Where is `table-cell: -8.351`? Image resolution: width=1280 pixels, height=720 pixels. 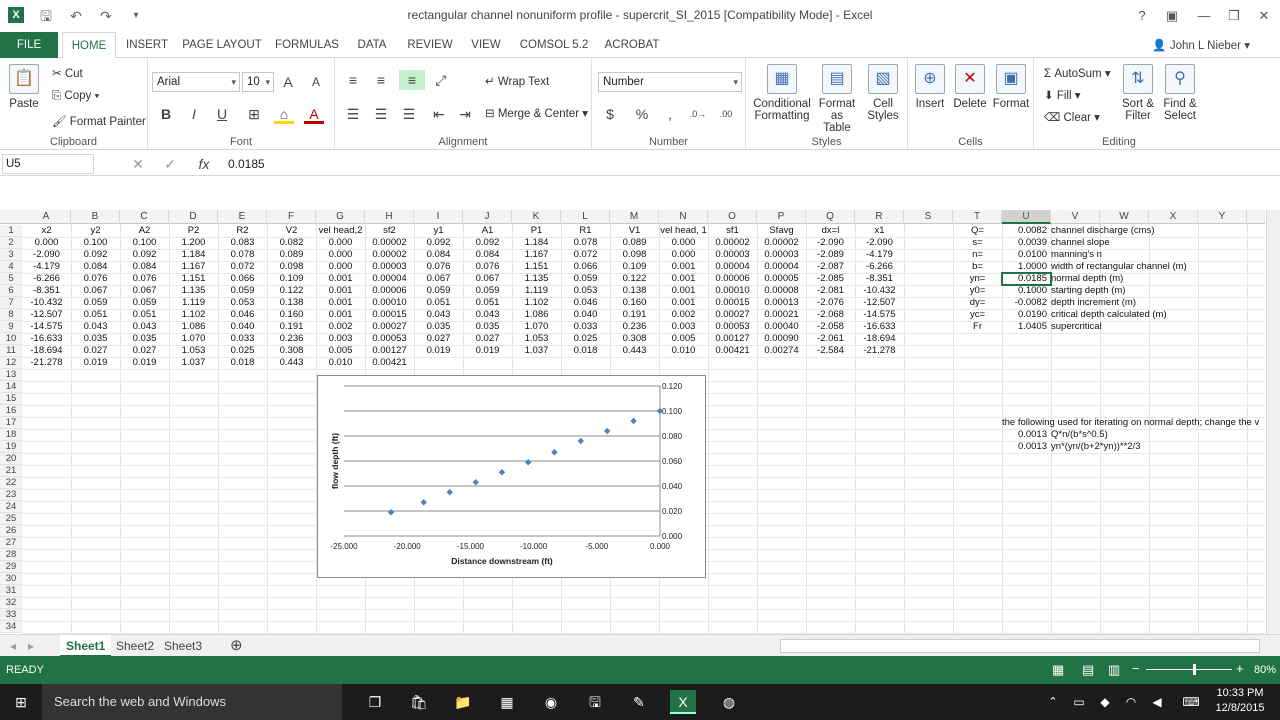
table-cell: -8.351 is located at coordinates (879, 279).